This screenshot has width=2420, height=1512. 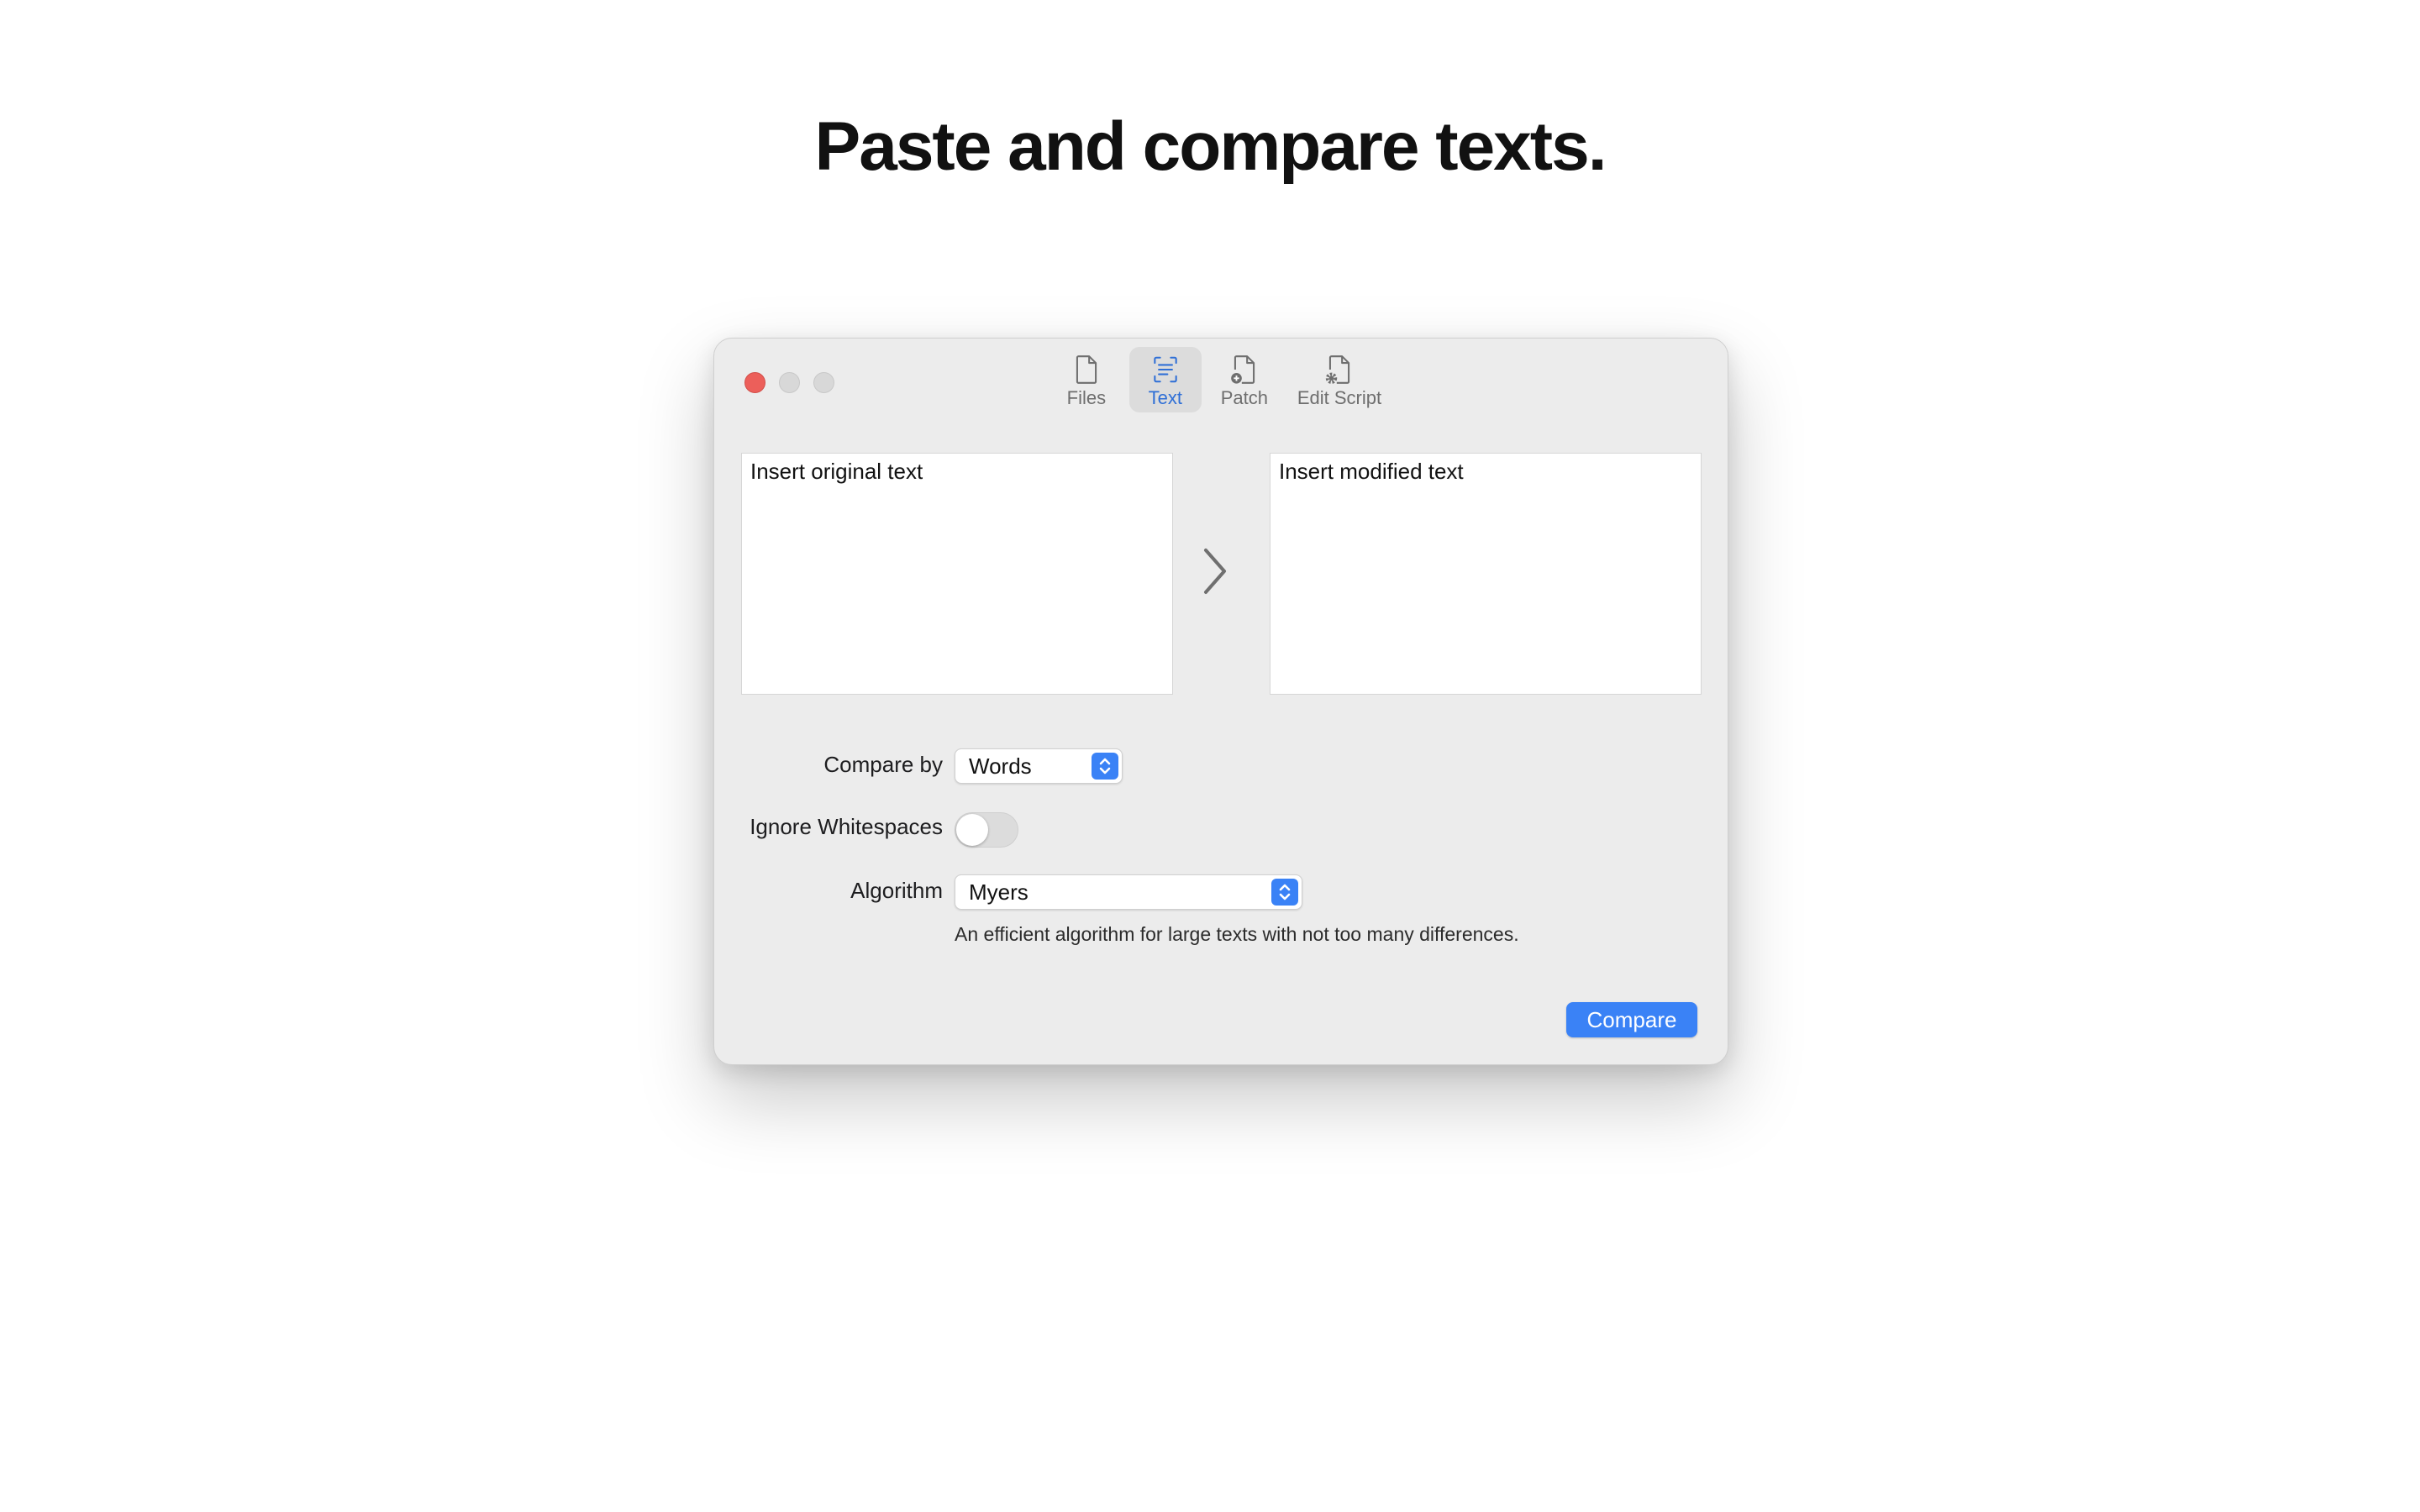 I want to click on tab-patch: Patch, so click(x=1244, y=379).